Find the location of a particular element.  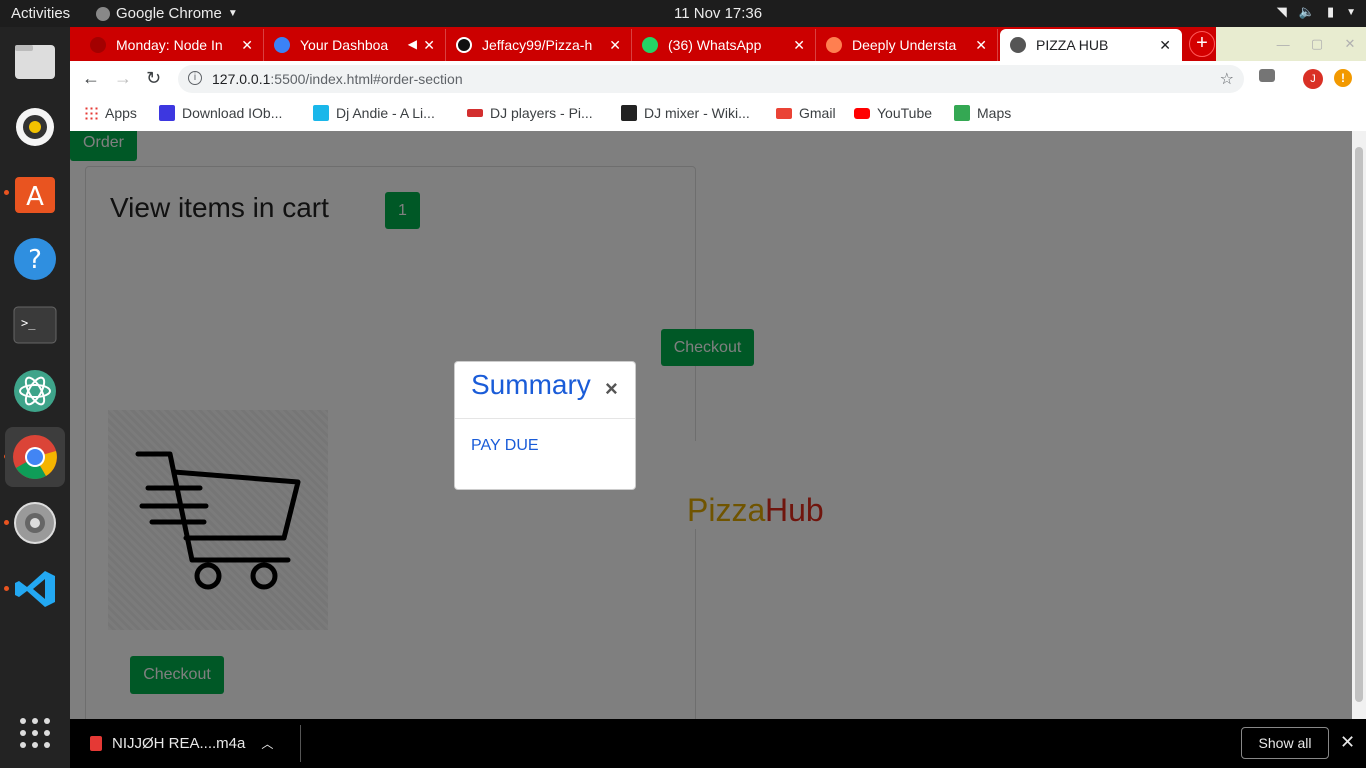

chevron-up-icon: ︿ is located at coordinates (267, 743).